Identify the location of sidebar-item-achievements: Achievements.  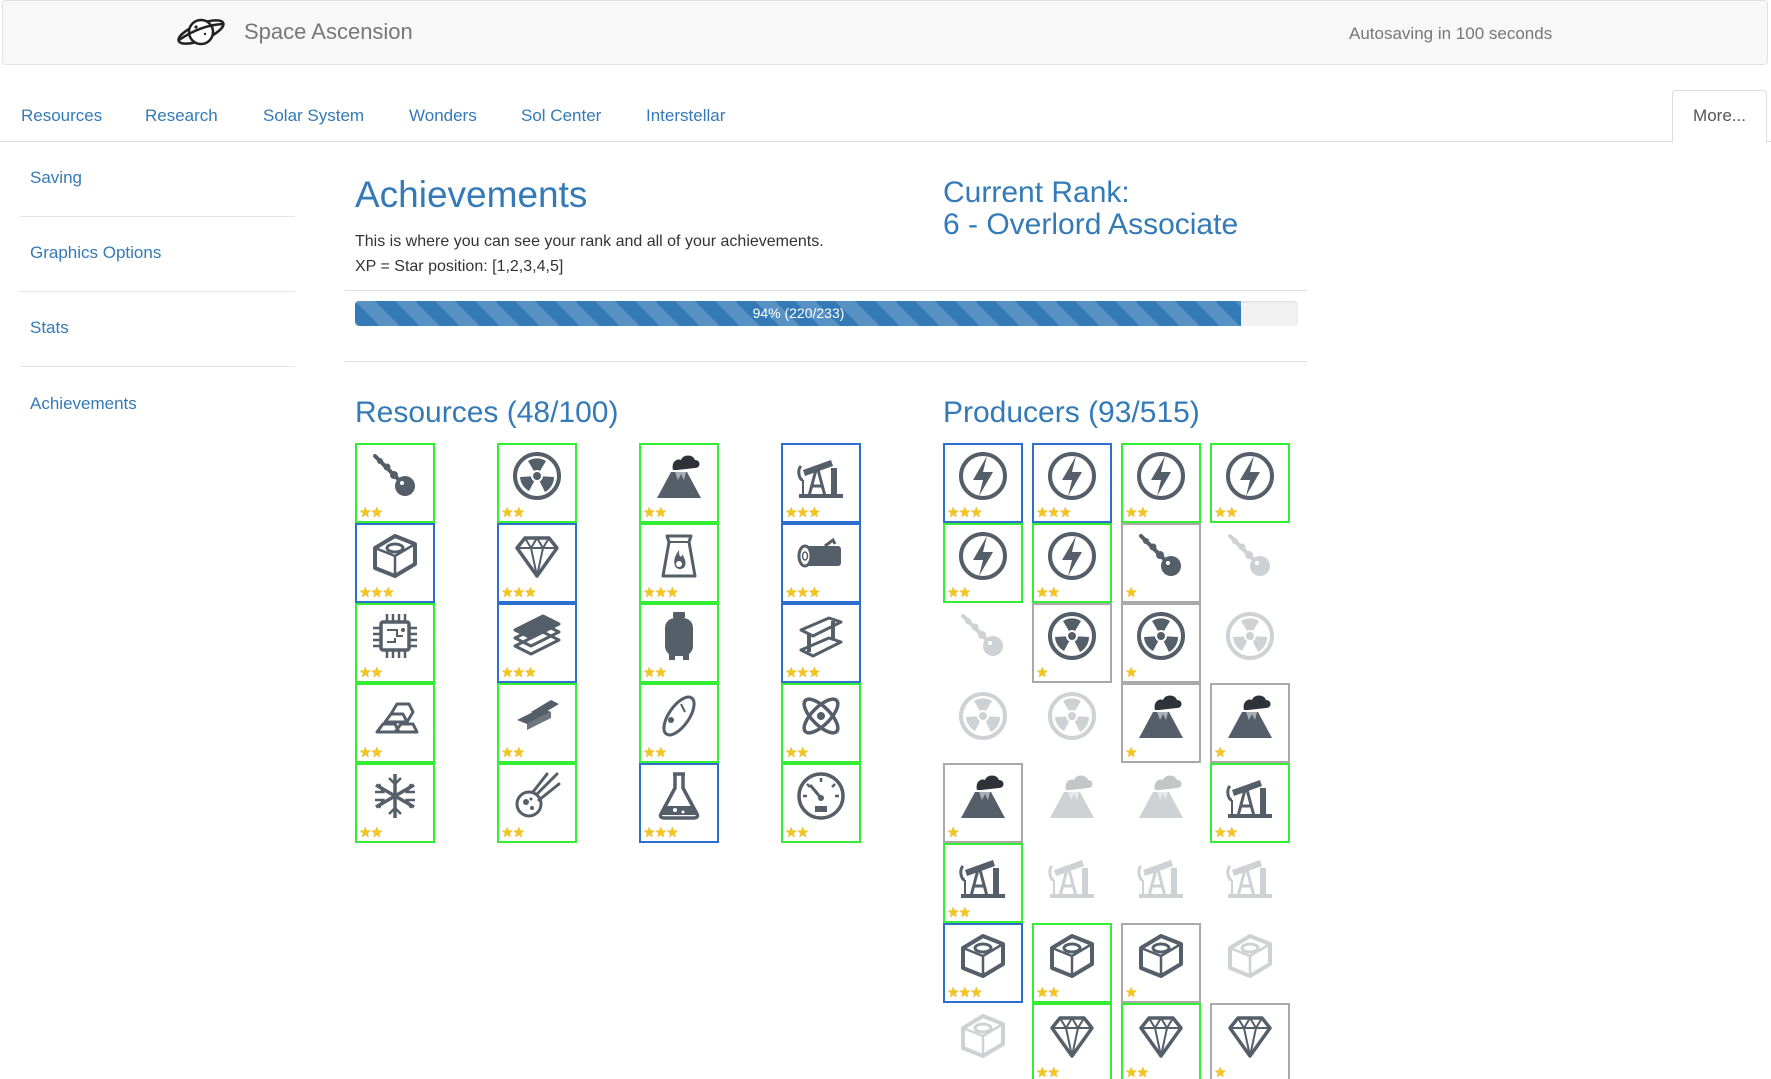
(157, 431).